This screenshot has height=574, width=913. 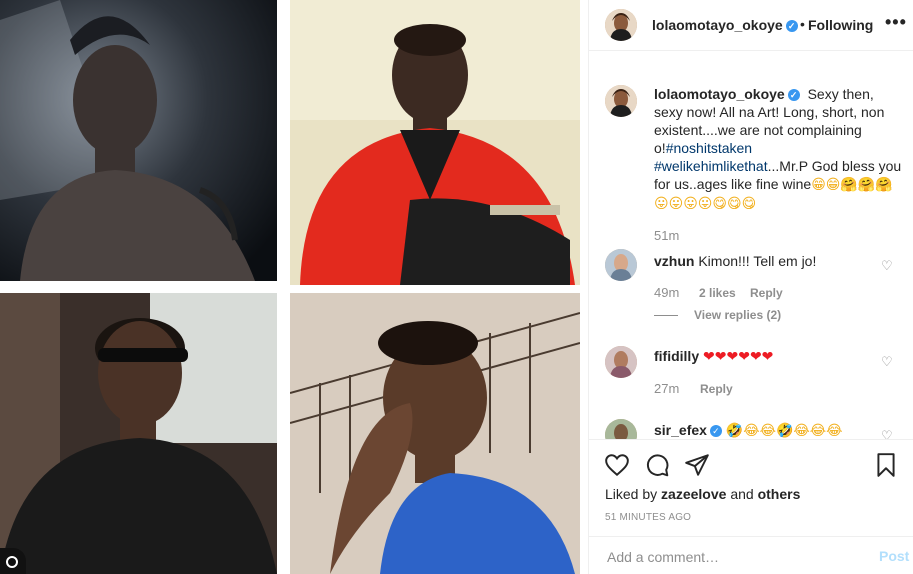 I want to click on likes-summary: Liked by zazeelove and others, so click(x=702, y=494).